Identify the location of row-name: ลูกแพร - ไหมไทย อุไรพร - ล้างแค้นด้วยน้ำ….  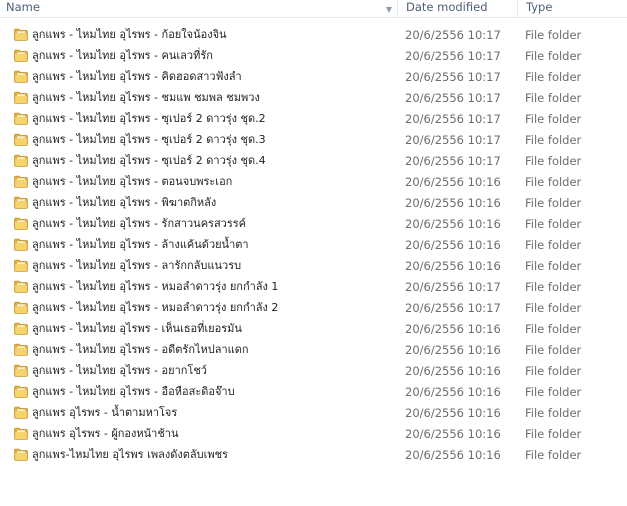
(140, 244).